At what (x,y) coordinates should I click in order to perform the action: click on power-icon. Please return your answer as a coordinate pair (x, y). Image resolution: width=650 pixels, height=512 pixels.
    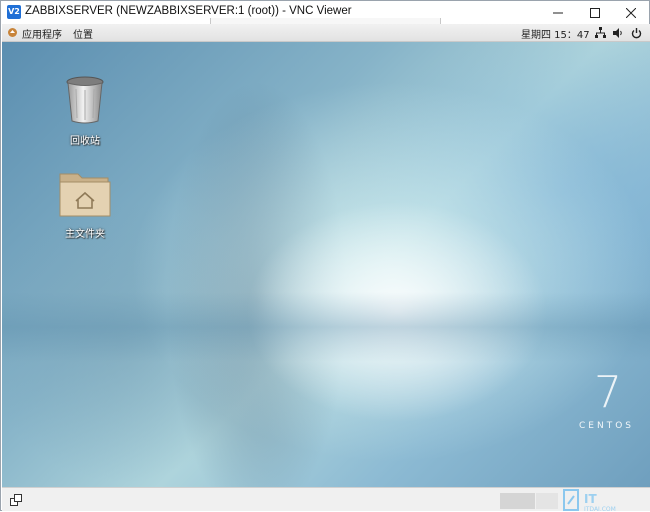
    Looking at the image, I should click on (636, 33).